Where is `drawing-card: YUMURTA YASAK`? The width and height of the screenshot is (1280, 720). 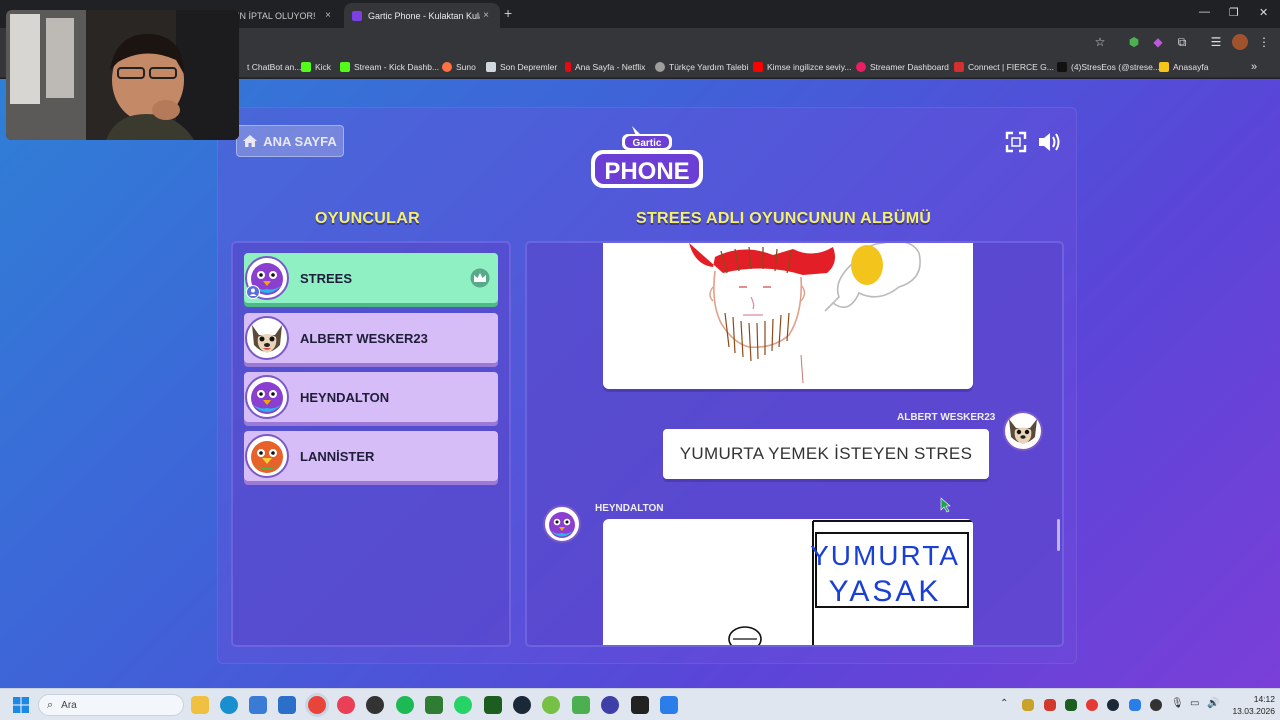 drawing-card: YUMURTA YASAK is located at coordinates (788, 582).